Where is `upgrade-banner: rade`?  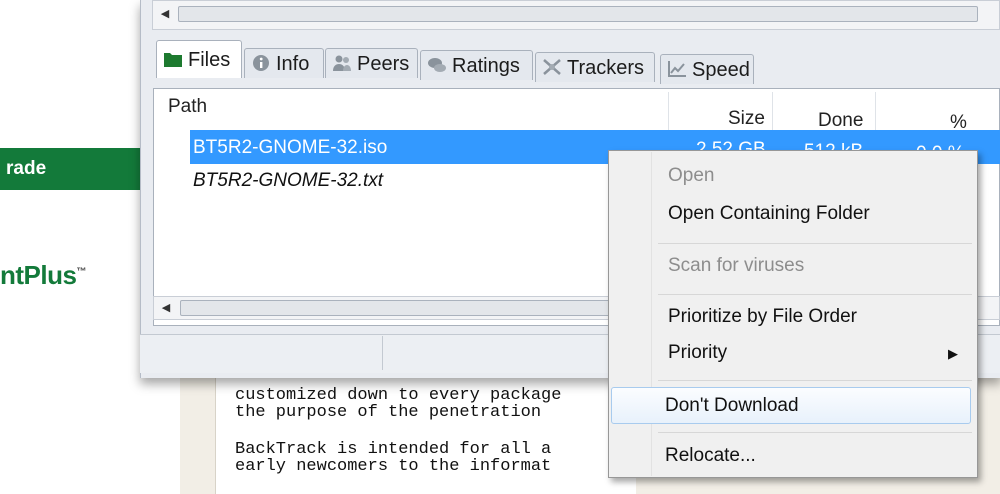 upgrade-banner: rade is located at coordinates (71, 169).